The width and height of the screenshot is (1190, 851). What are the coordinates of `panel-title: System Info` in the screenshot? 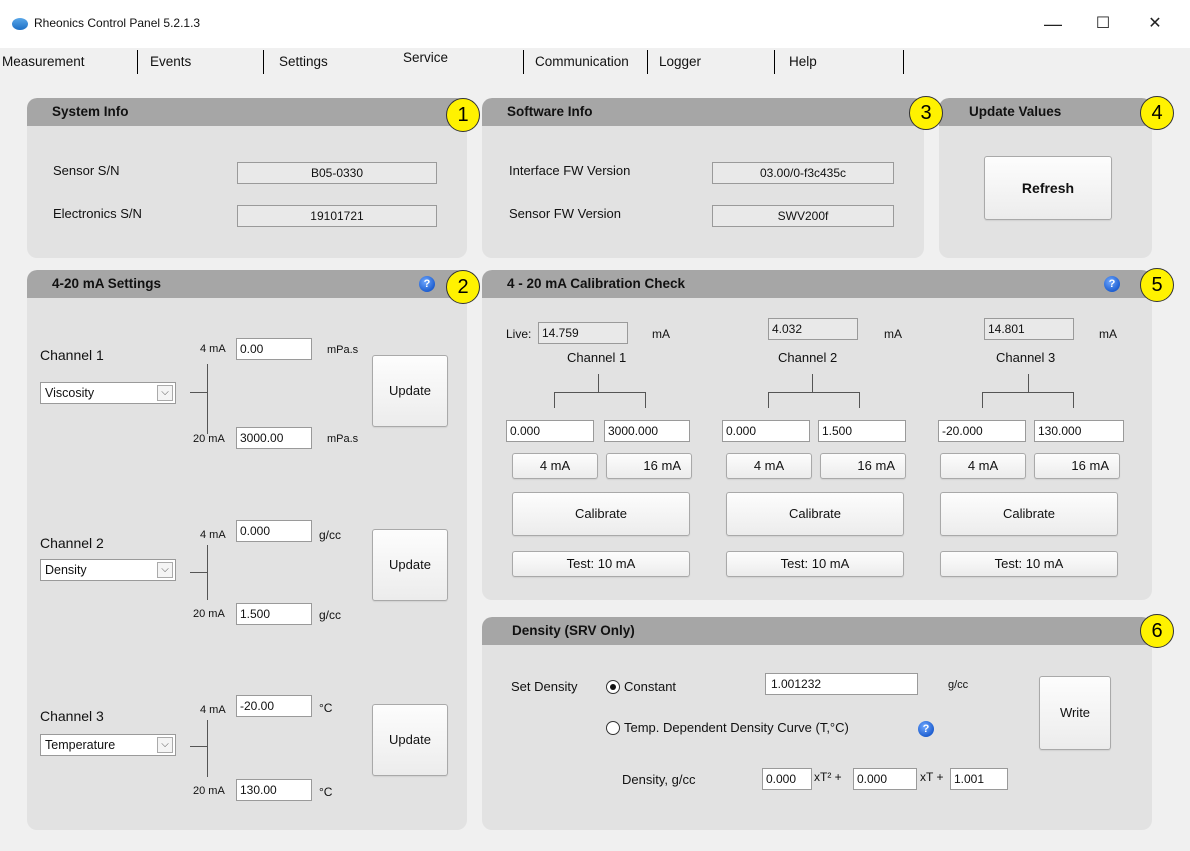 It's located at (90, 111).